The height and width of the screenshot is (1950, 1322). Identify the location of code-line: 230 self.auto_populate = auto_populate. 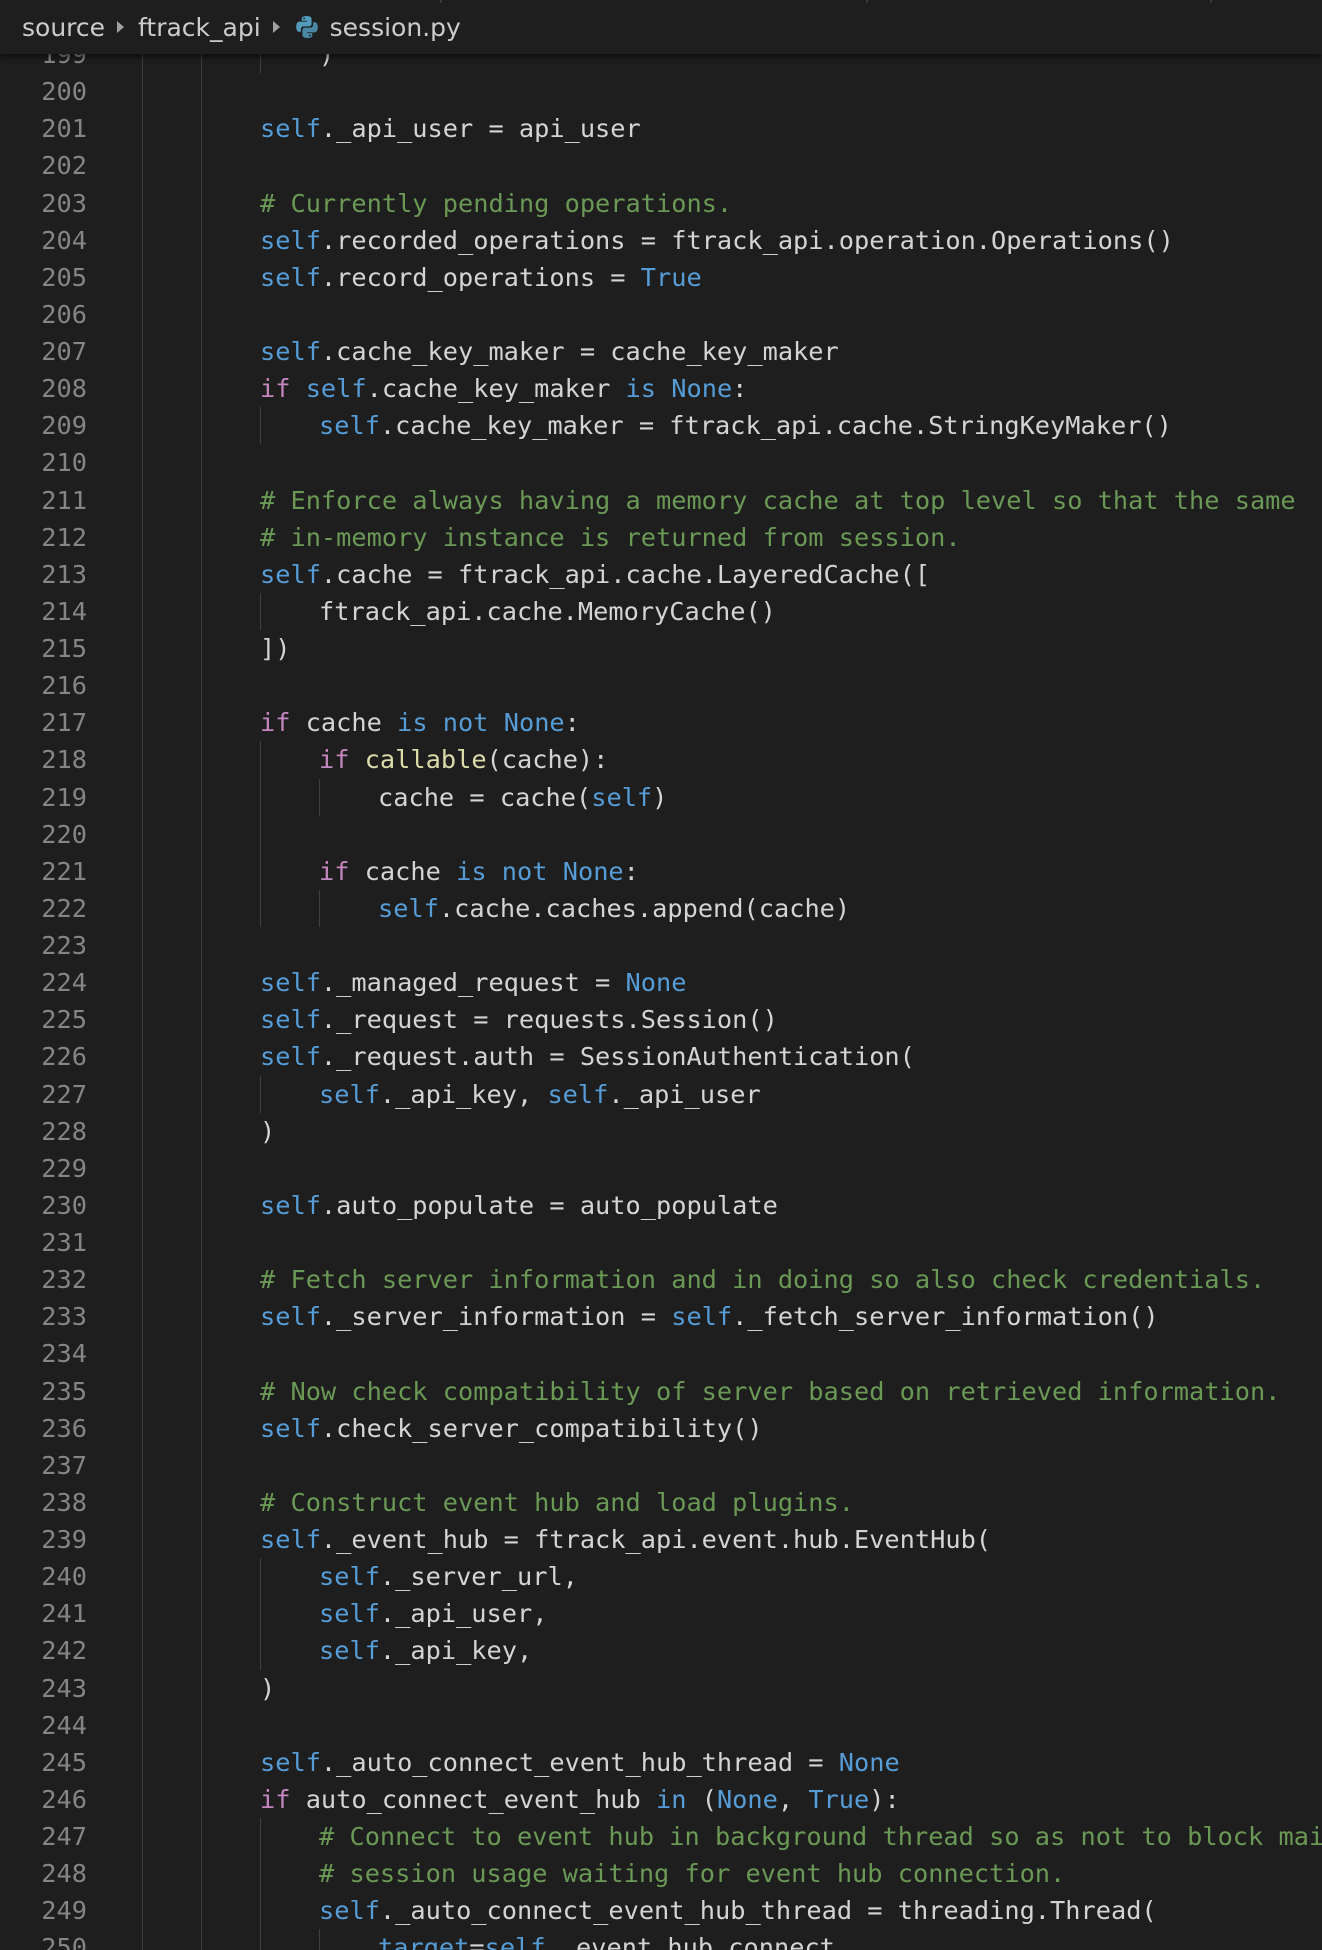
(661, 1205).